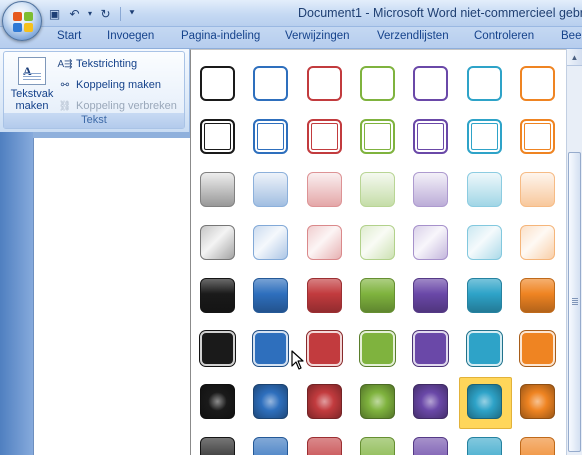  Describe the element at coordinates (32, 87) in the screenshot. I see `create-textbox-button: A Tekstvak maken` at that location.